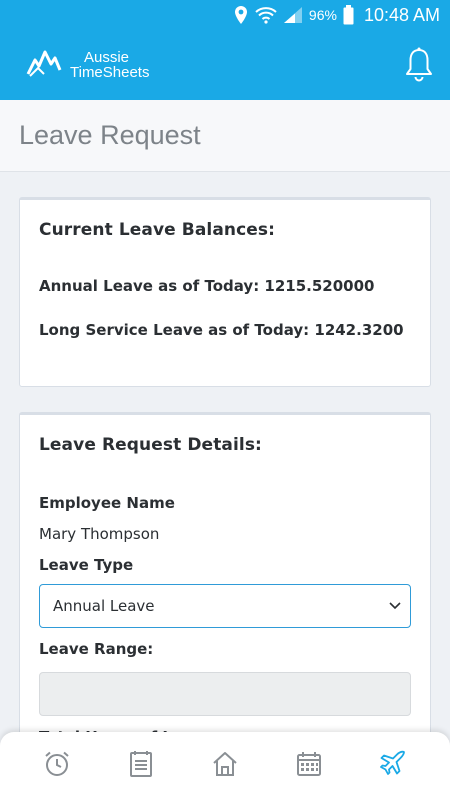 This screenshot has width=450, height=800. Describe the element at coordinates (266, 15) in the screenshot. I see `wifi-icon` at that location.